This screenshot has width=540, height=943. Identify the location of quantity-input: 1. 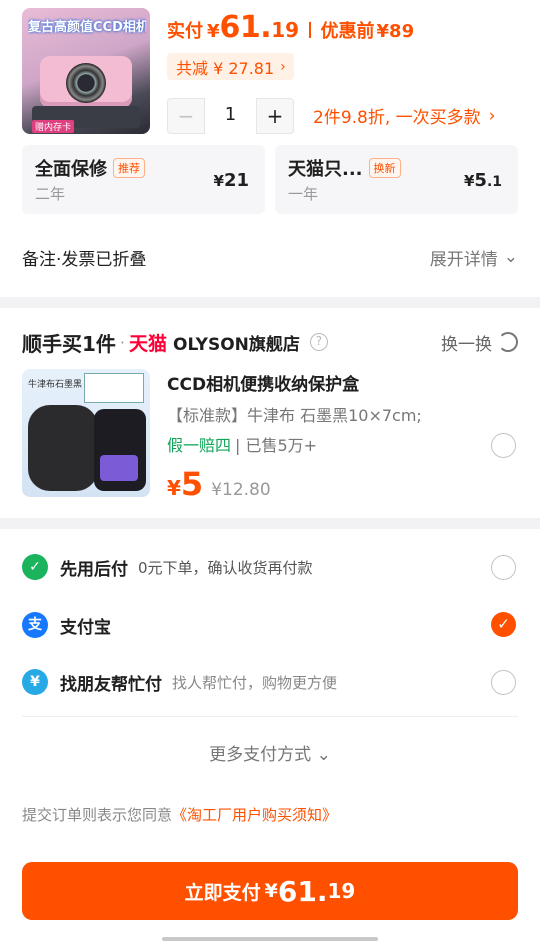
(230, 116).